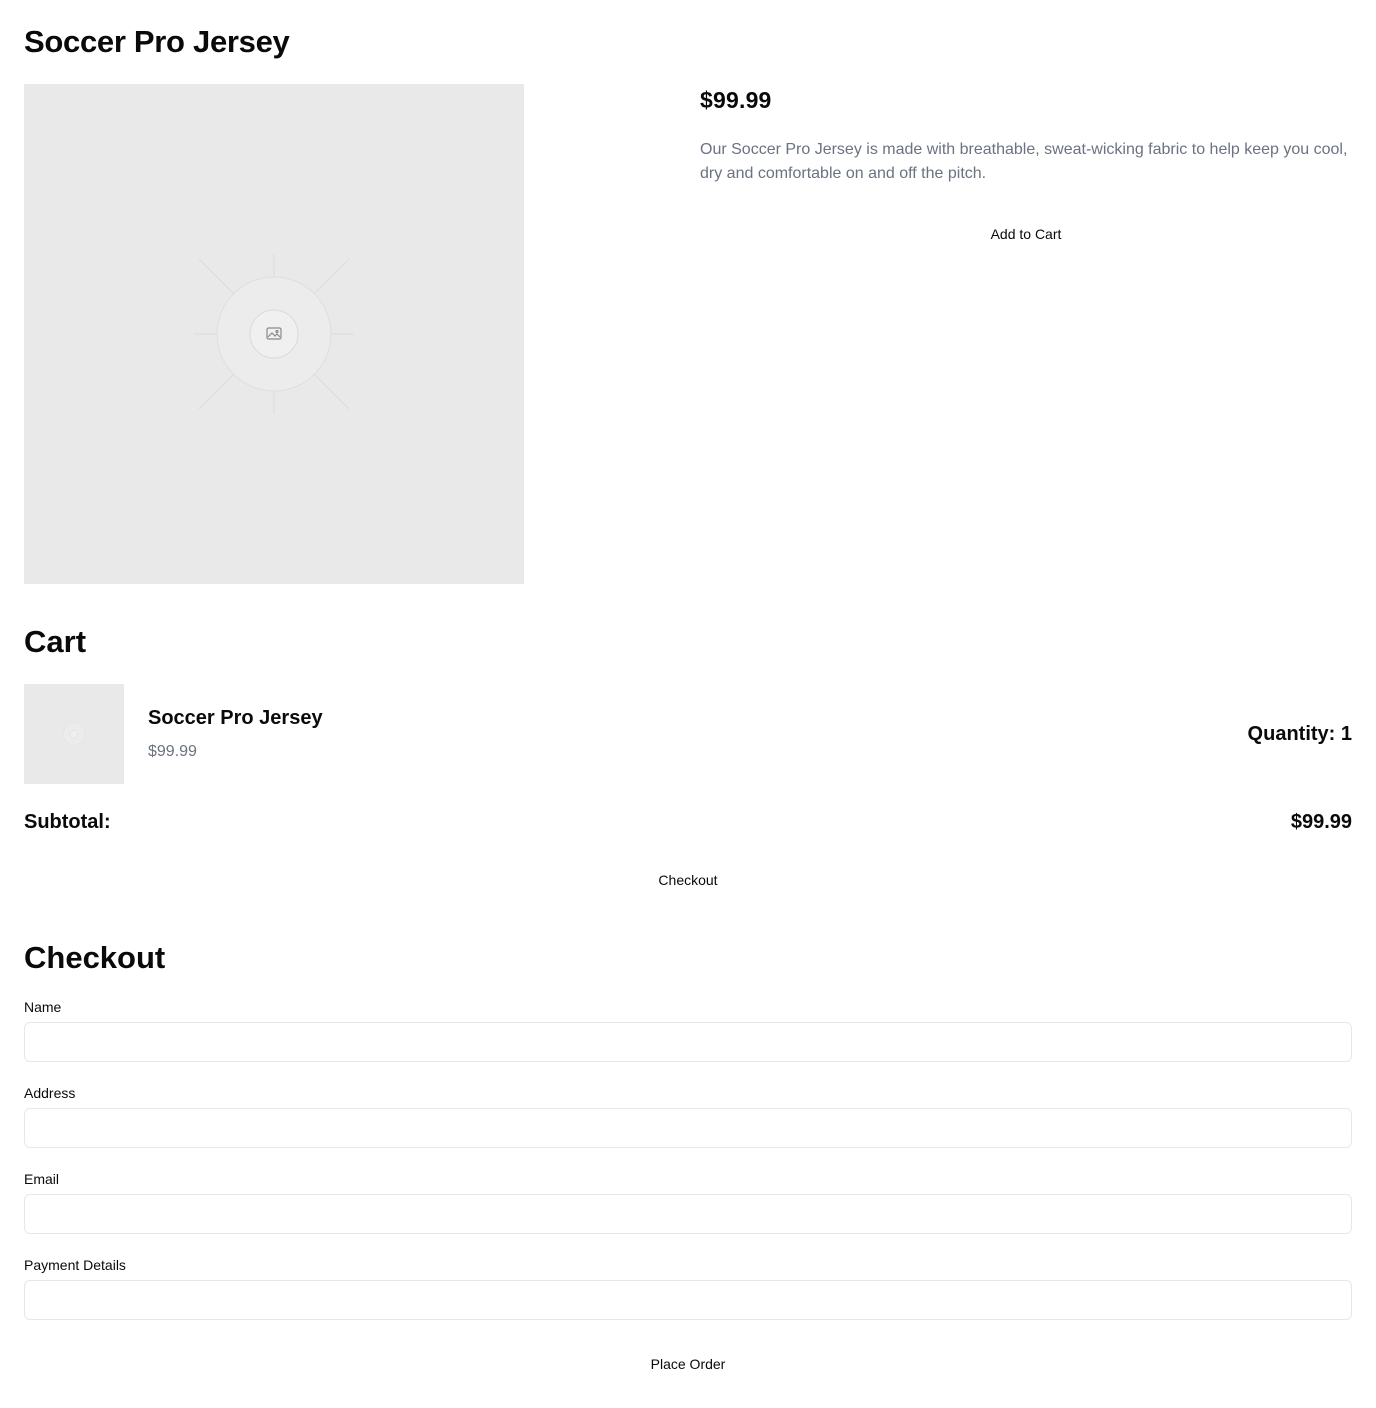 The height and width of the screenshot is (1408, 1376). I want to click on email-field-group: Email, so click(688, 1201).